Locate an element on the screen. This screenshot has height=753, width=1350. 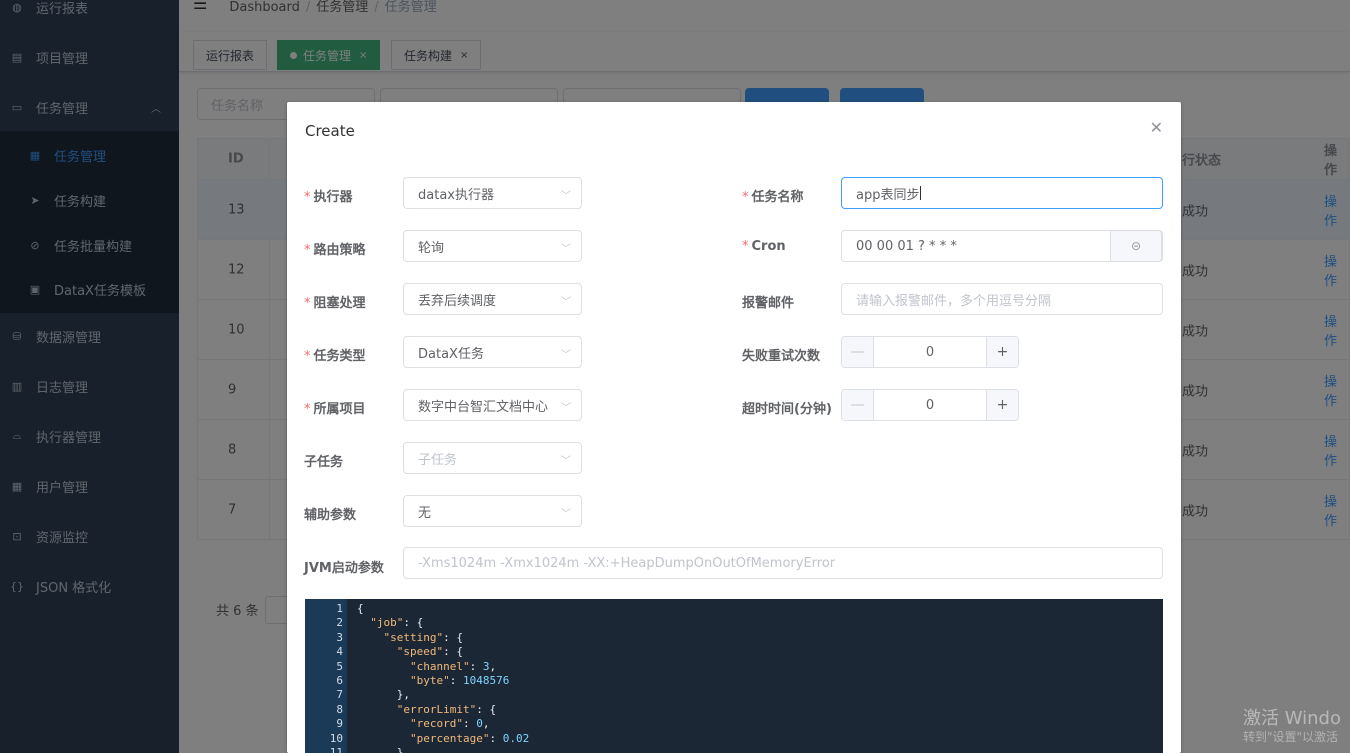
code-line: "percentage": 0.02 is located at coordinates (469, 738).